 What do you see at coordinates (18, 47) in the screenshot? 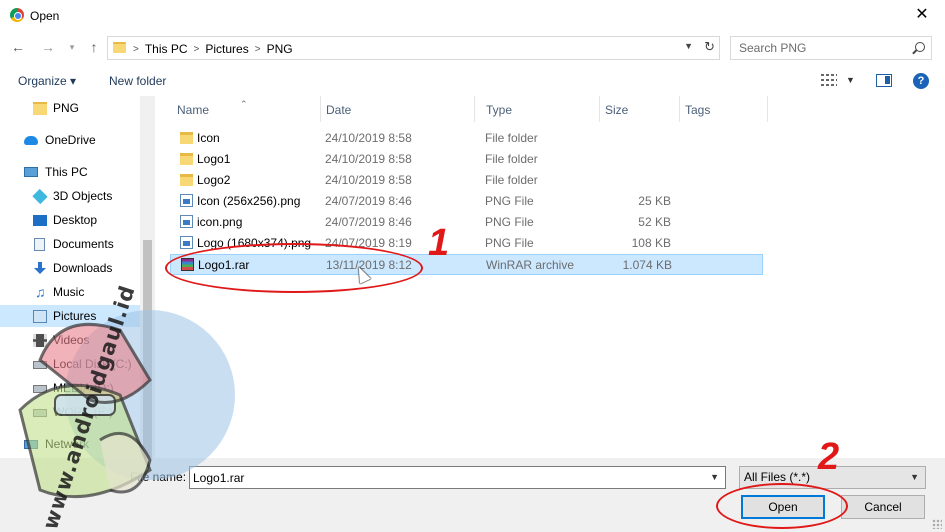
I see `back-arrow-icon: ←` at bounding box center [18, 47].